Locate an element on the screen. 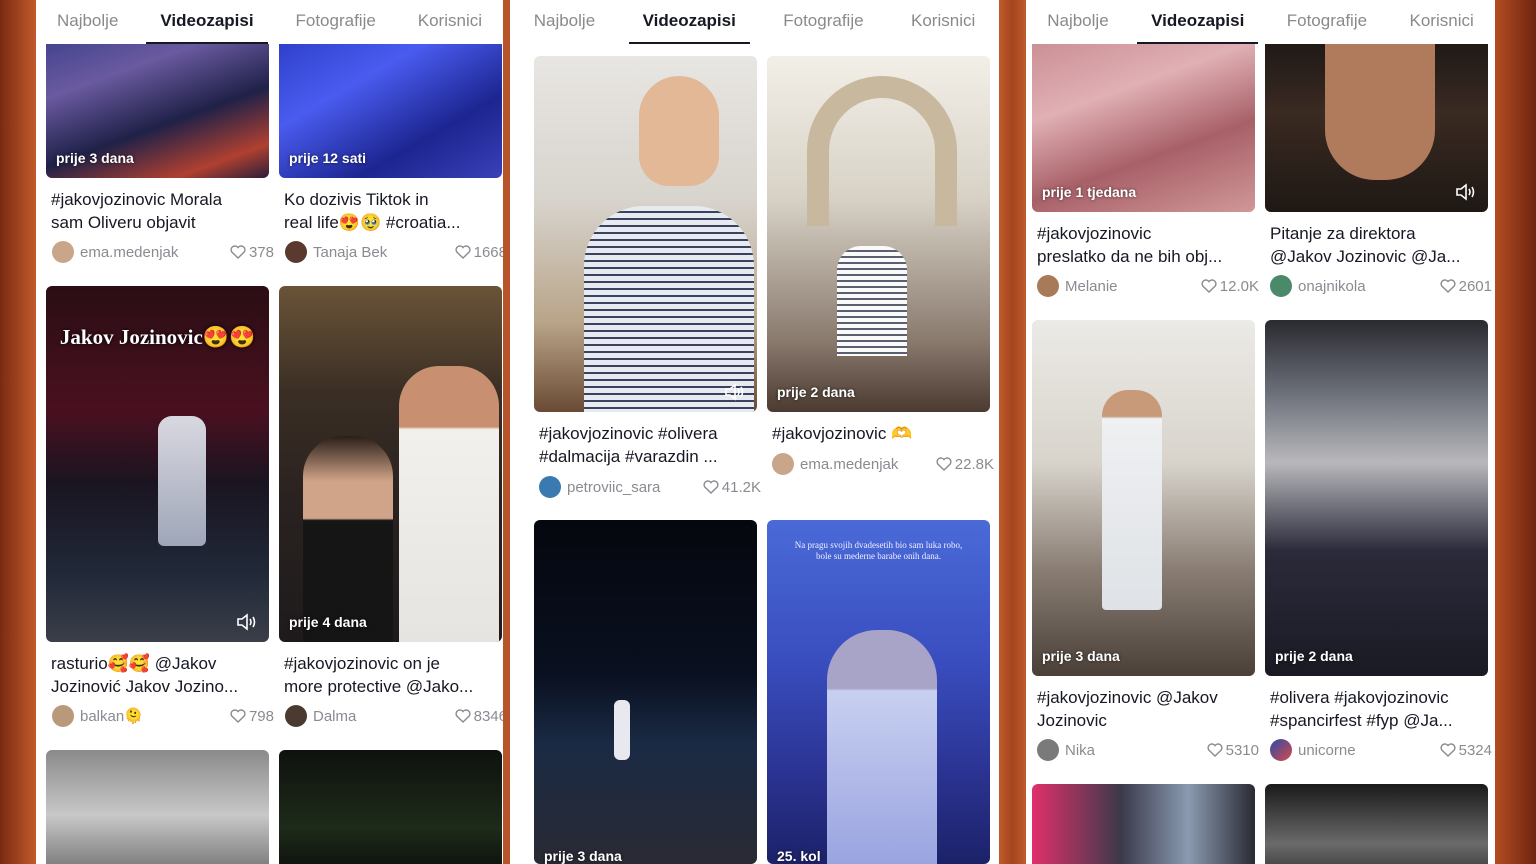 This screenshot has width=1536, height=864. person-face is located at coordinates (1380, 105).